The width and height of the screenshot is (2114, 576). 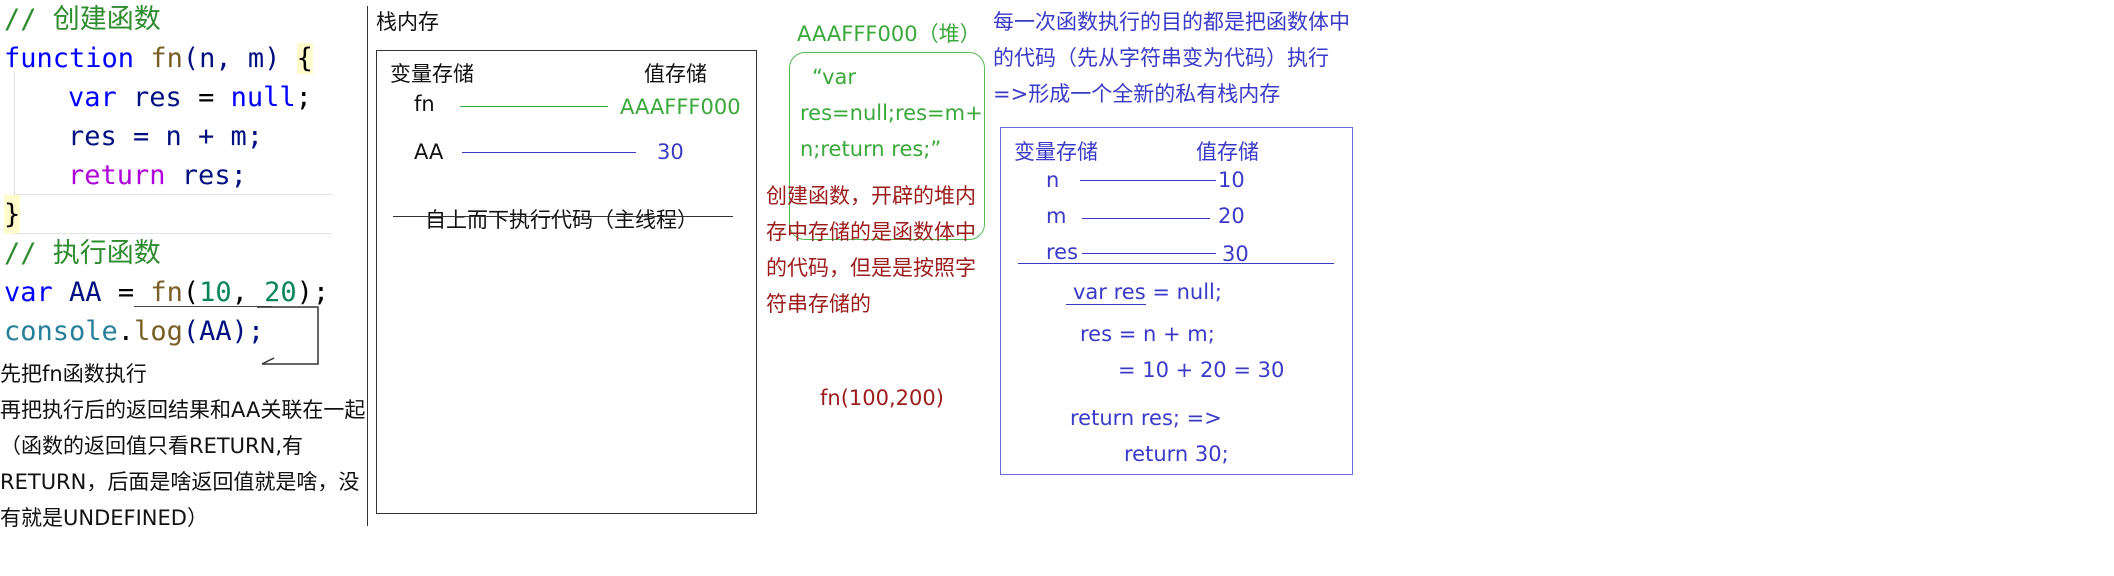 What do you see at coordinates (157, 97) in the screenshot?
I see `identifier-res: res` at bounding box center [157, 97].